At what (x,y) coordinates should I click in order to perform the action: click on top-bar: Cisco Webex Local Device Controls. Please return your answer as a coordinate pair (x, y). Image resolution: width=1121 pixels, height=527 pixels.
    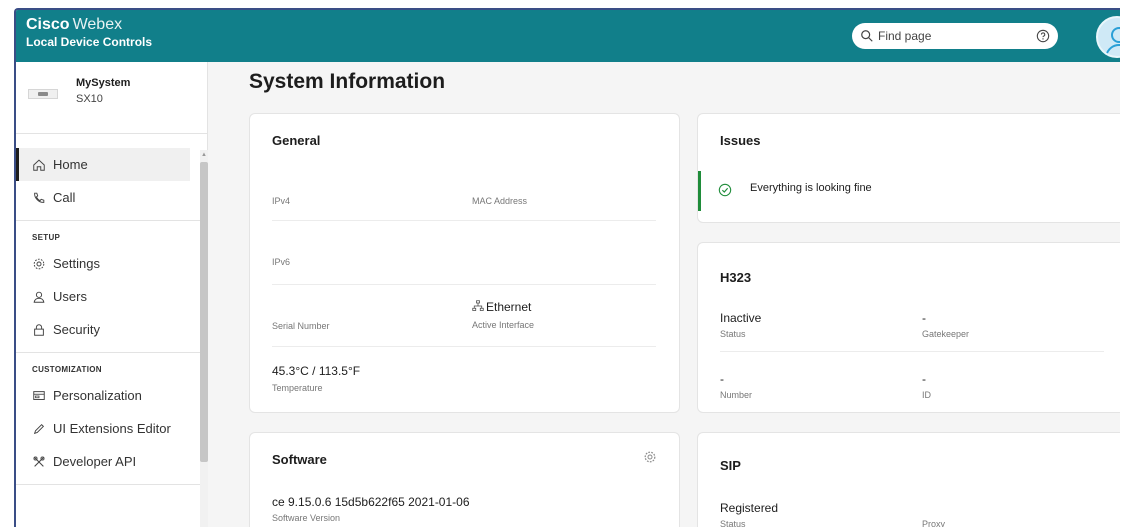
    Looking at the image, I should click on (568, 36).